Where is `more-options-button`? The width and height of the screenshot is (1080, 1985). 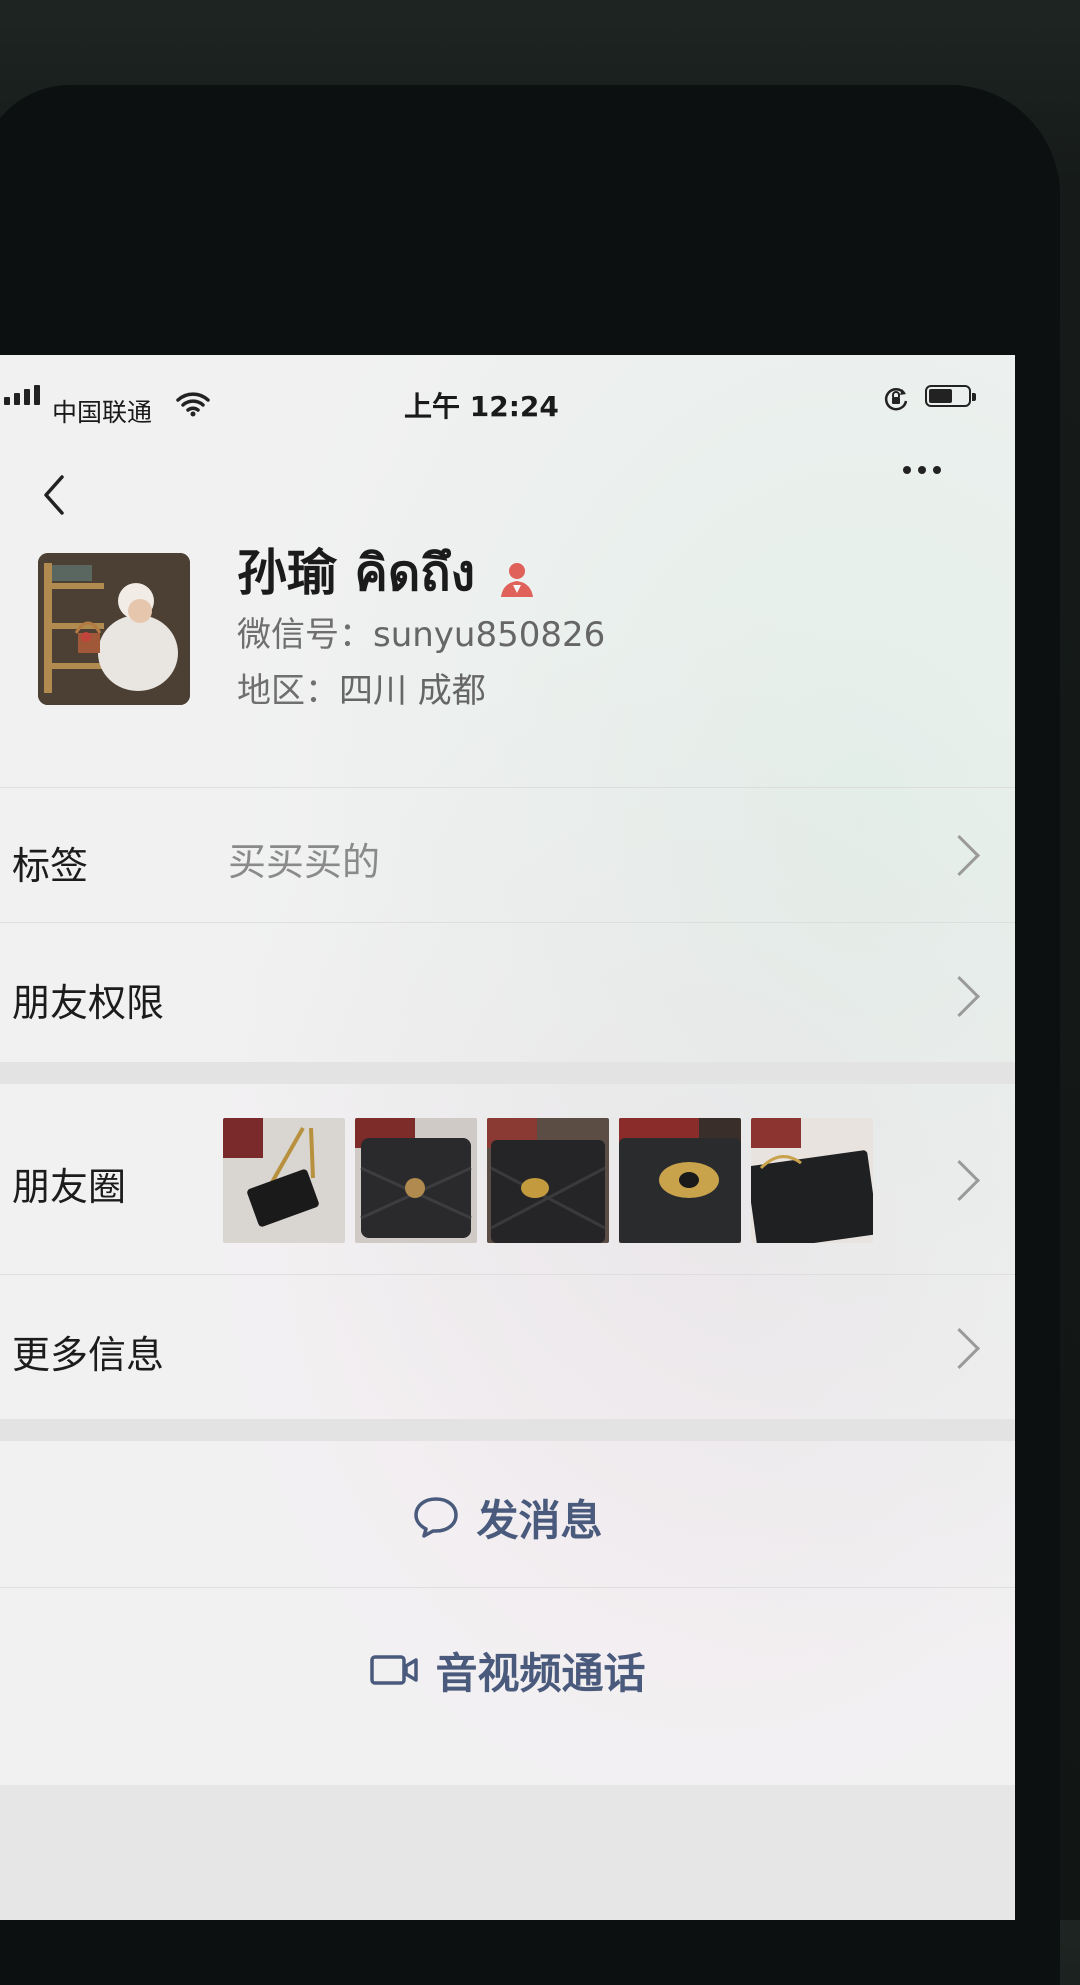
more-options-button is located at coordinates (922, 470).